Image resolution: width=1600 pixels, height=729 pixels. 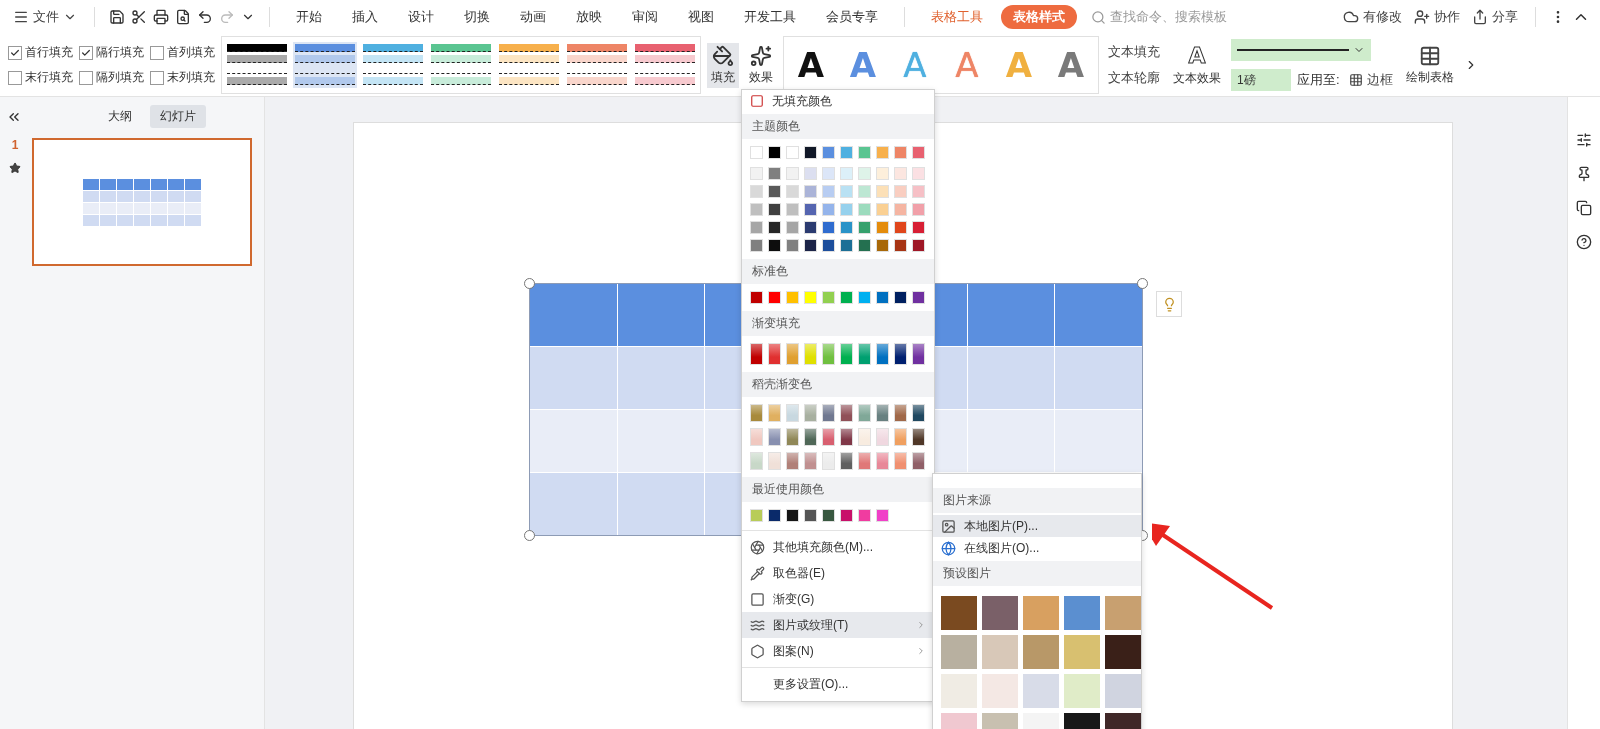 What do you see at coordinates (1261, 80) in the screenshot?
I see `line-weight-dropdown: 1磅` at bounding box center [1261, 80].